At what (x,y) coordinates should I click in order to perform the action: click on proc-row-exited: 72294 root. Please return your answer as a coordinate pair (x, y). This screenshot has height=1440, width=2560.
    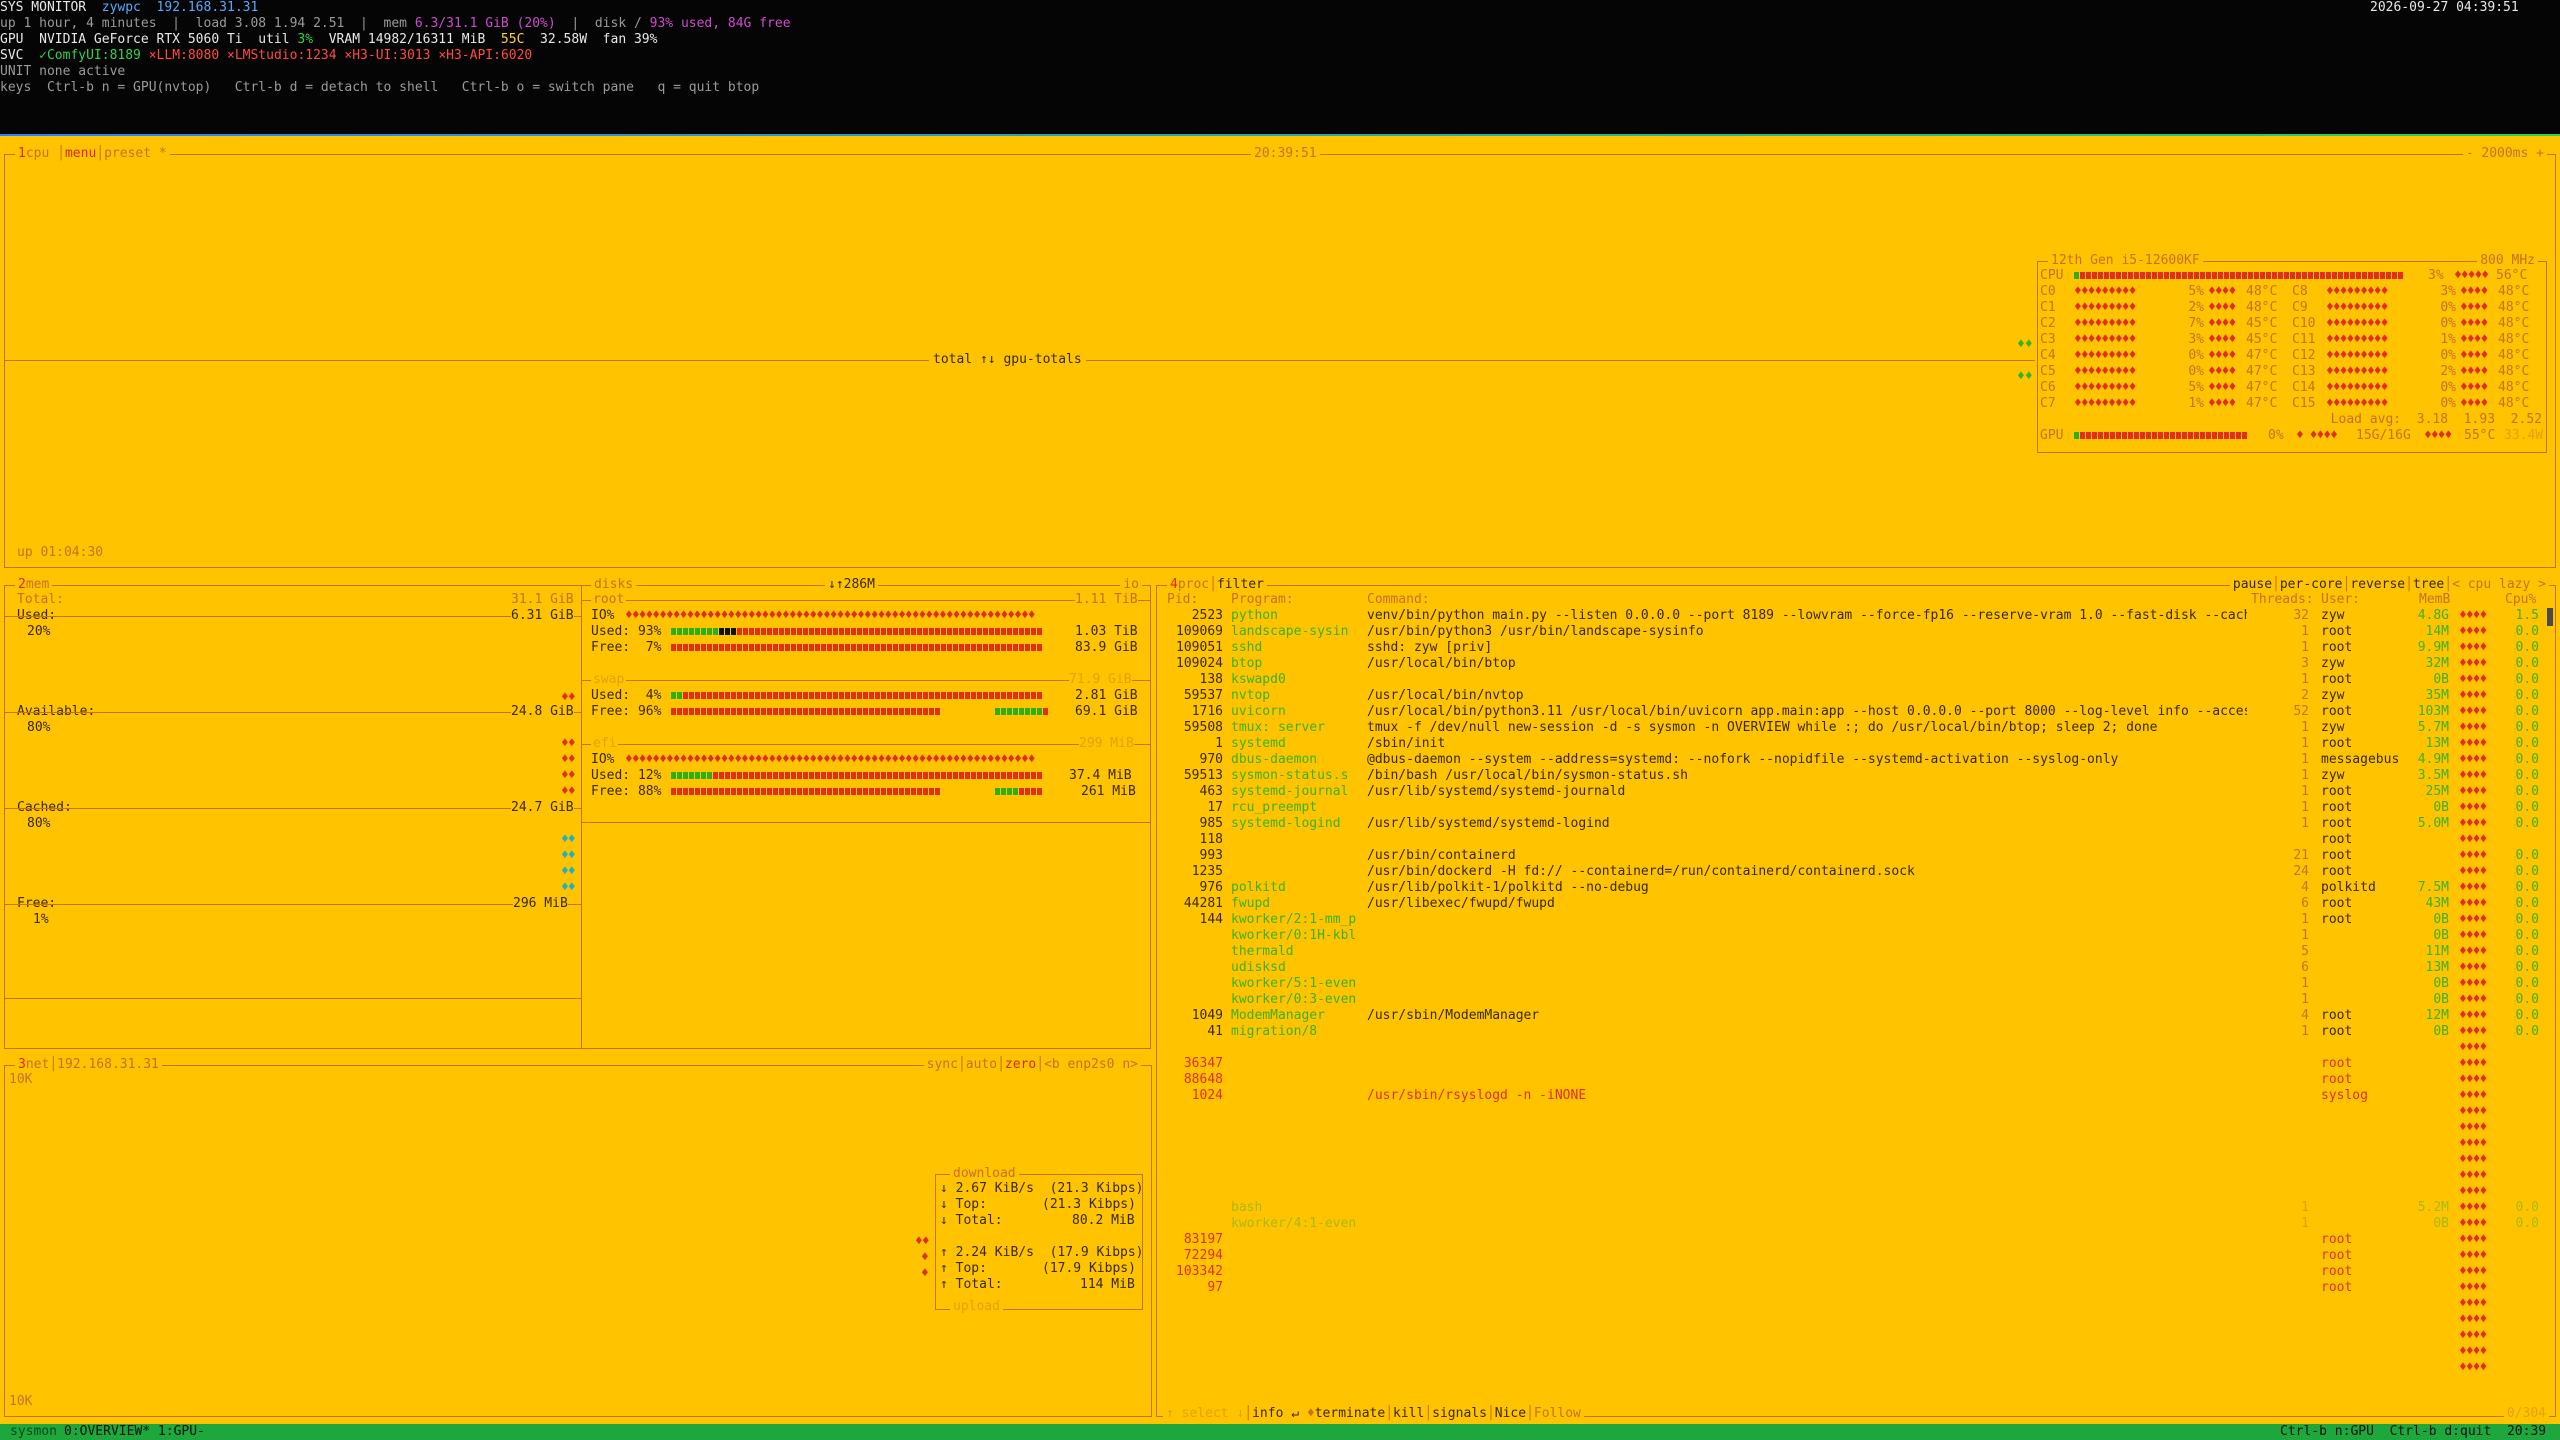
    Looking at the image, I should click on (1856, 1256).